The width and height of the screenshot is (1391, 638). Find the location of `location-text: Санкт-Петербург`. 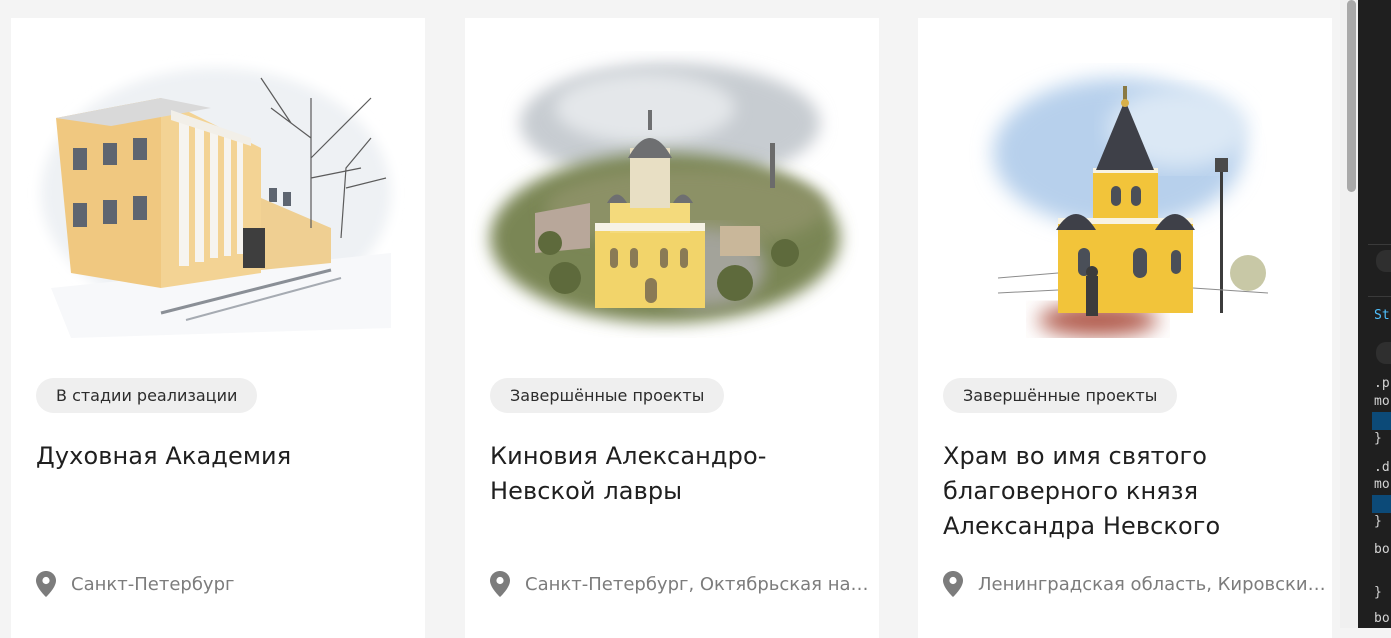

location-text: Санкт-Петербург is located at coordinates (153, 584).